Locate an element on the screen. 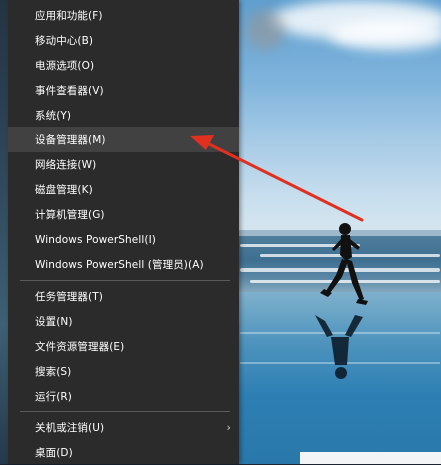  menu-item-apps-features: 应用和功能(F) is located at coordinates (123, 15).